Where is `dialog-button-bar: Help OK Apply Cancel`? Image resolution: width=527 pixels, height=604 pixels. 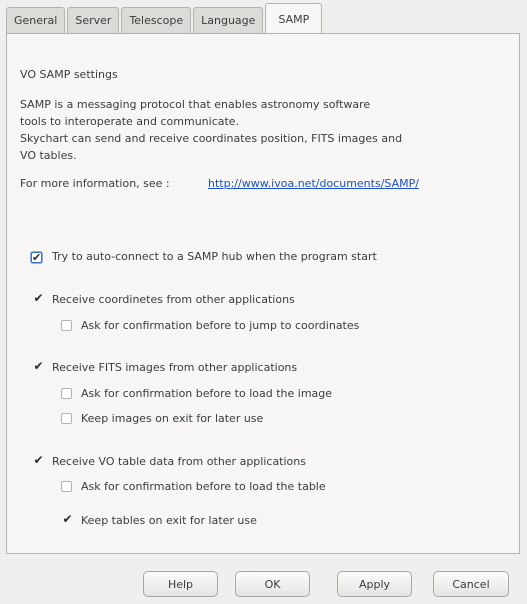
dialog-button-bar: Help OK Apply Cancel is located at coordinates (263, 582).